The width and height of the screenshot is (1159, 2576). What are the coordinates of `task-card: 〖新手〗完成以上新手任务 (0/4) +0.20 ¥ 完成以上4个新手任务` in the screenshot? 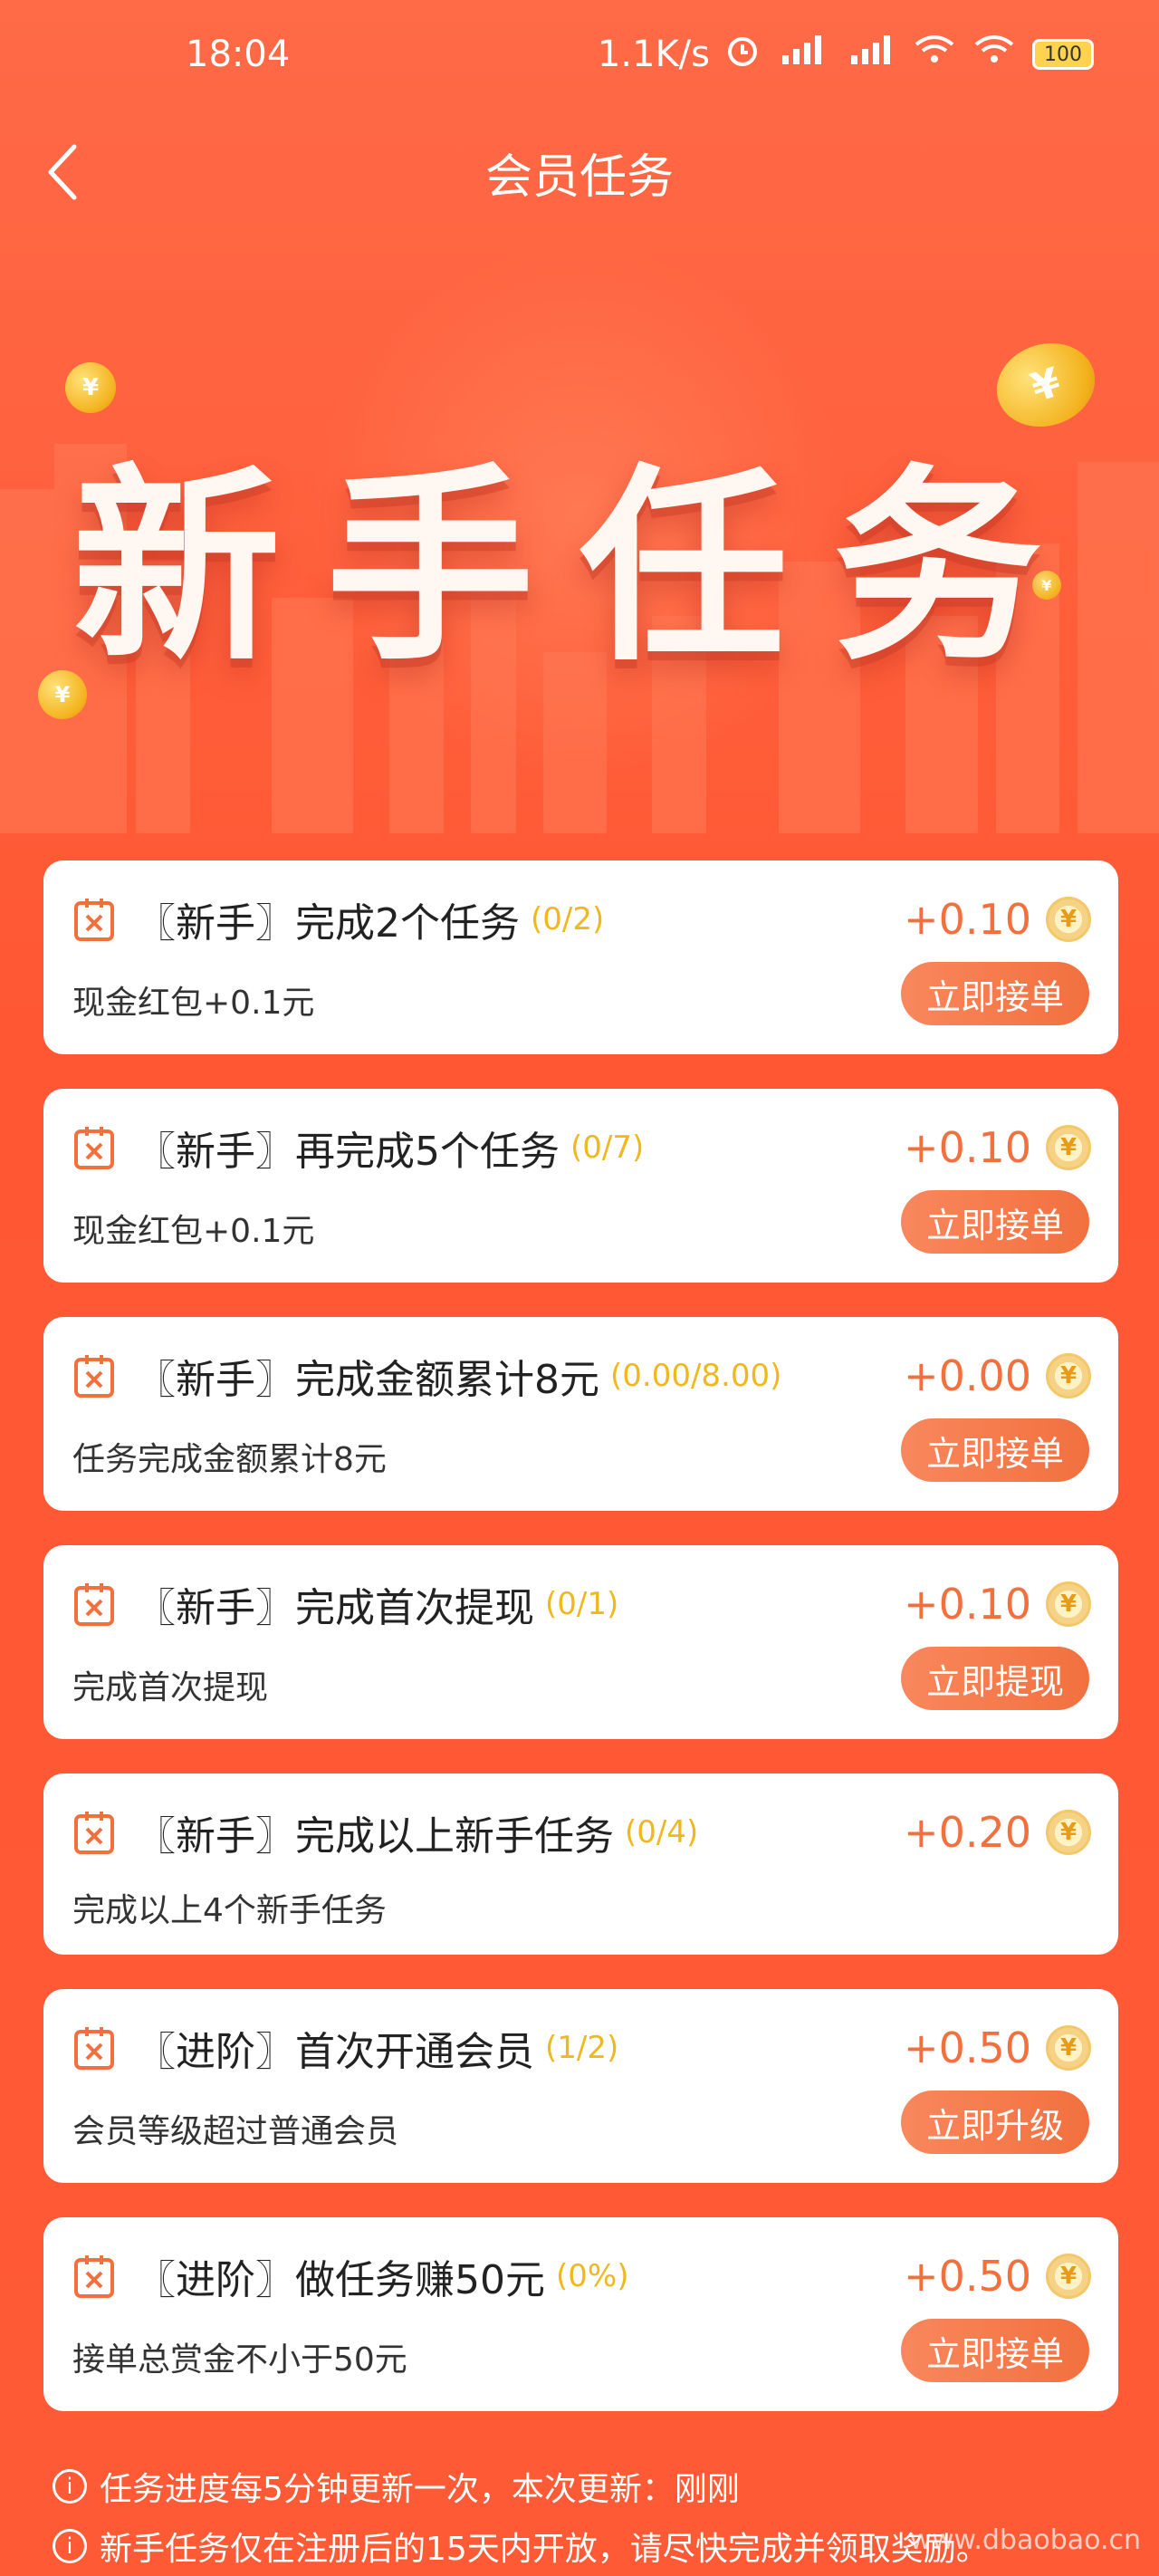 It's located at (580, 1864).